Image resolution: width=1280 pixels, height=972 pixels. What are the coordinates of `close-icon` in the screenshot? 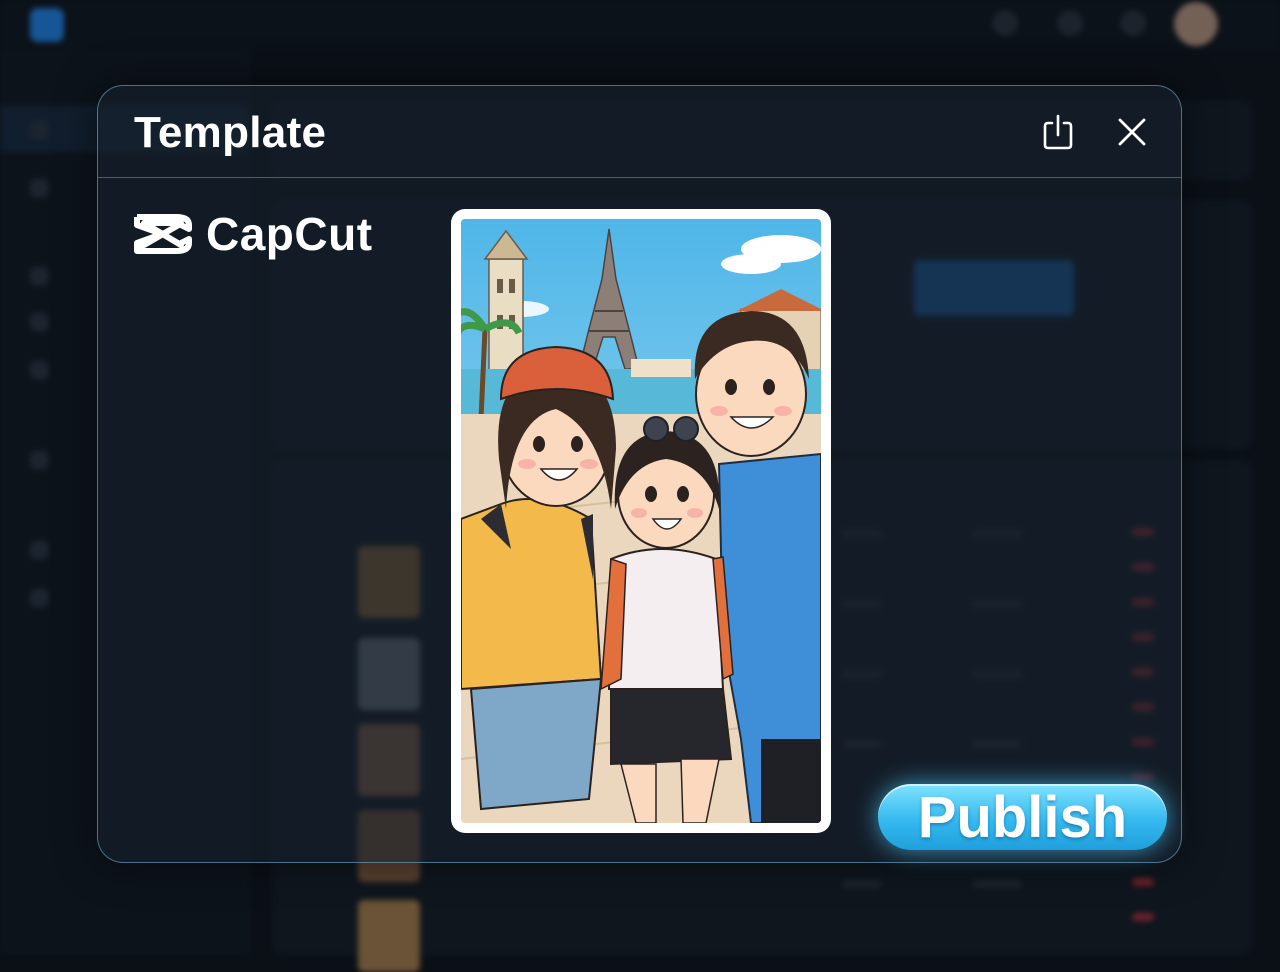 It's located at (1132, 132).